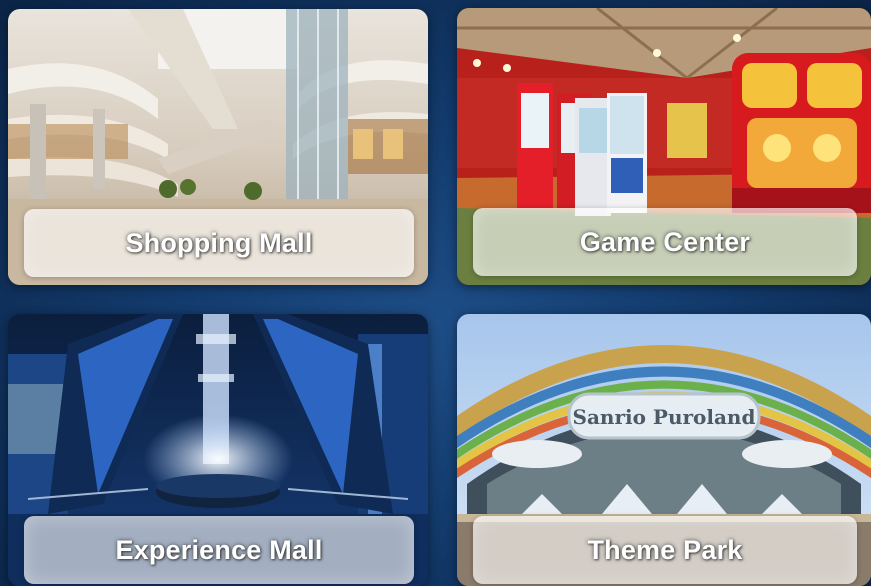 Image resolution: width=871 pixels, height=586 pixels. I want to click on theme-park-label-plate: Theme Park, so click(665, 550).